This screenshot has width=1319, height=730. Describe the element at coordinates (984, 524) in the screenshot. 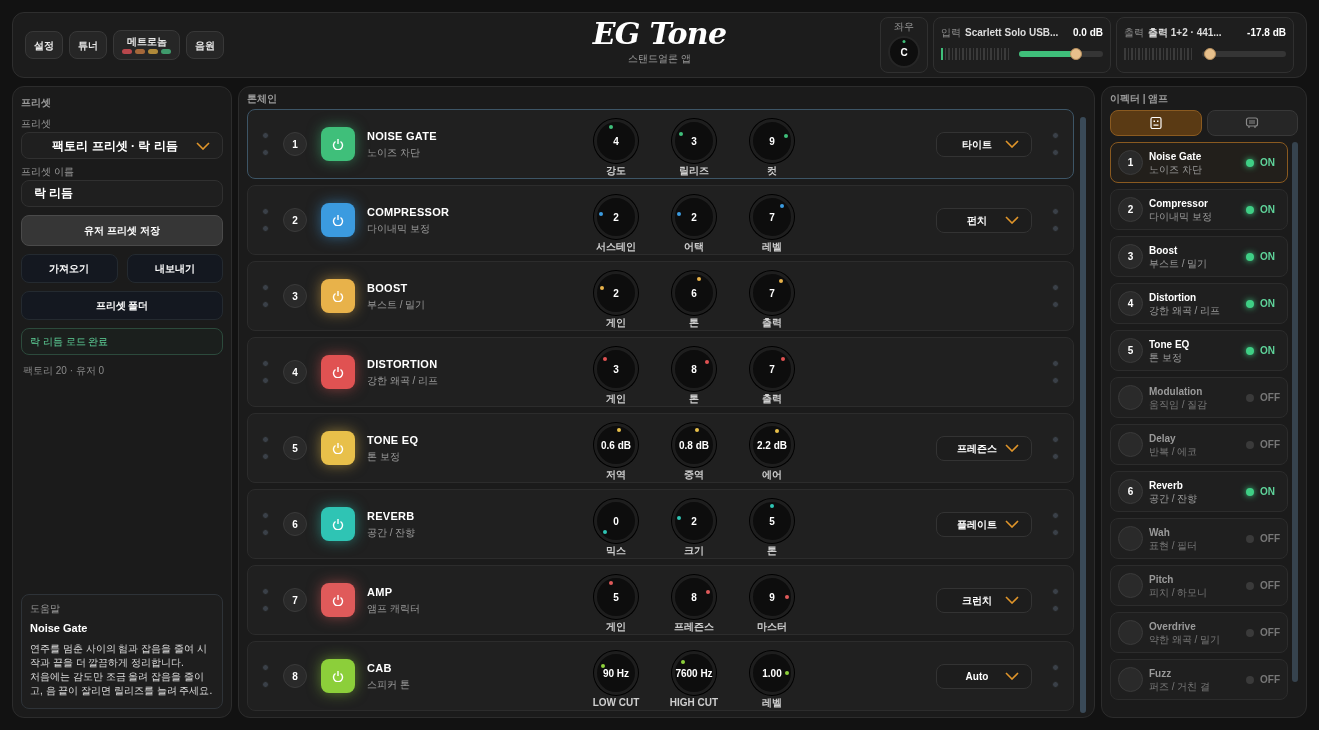

I see `mode-dropdown: 플레이트` at that location.